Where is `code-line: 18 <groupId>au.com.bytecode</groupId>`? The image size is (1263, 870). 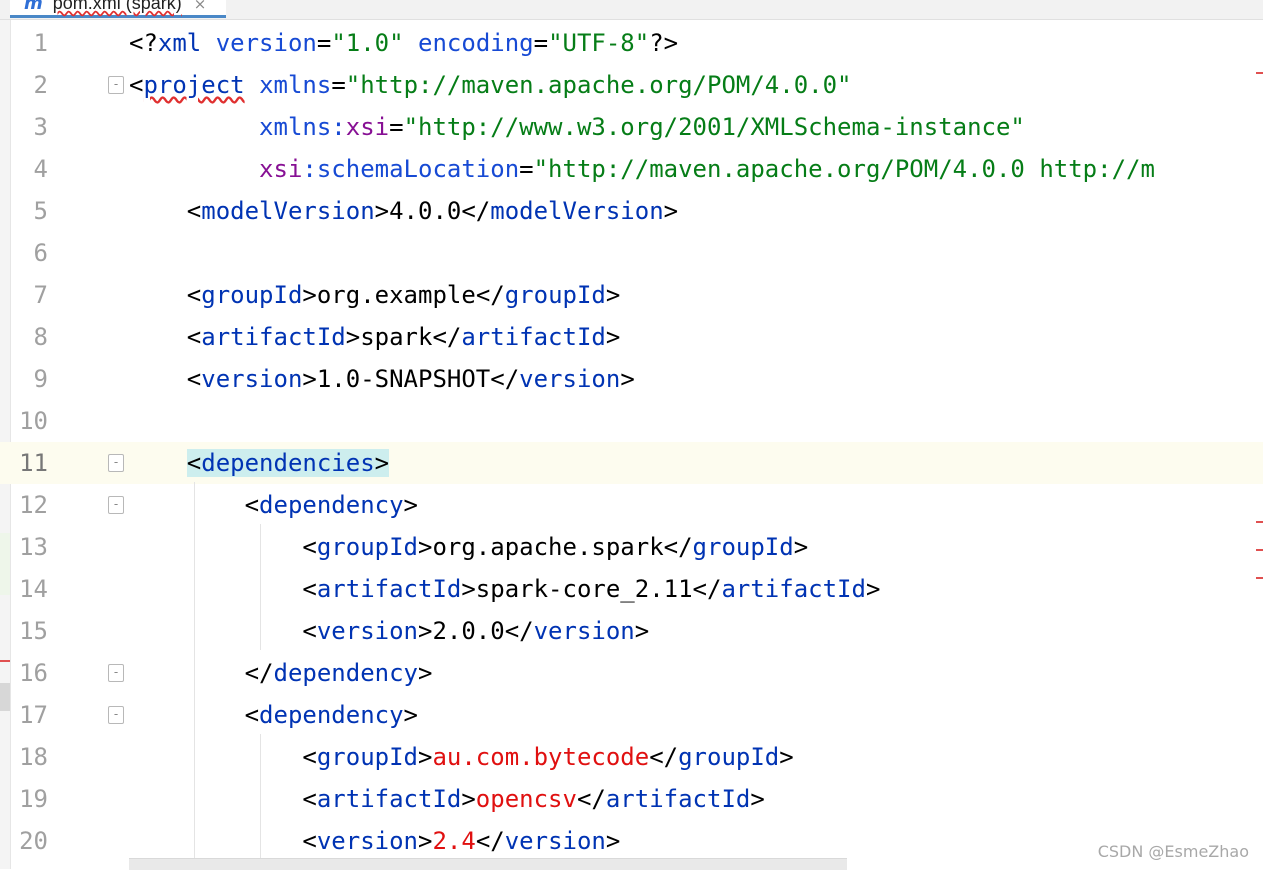
code-line: 18 <groupId>au.com.bytecode</groupId> is located at coordinates (631, 757).